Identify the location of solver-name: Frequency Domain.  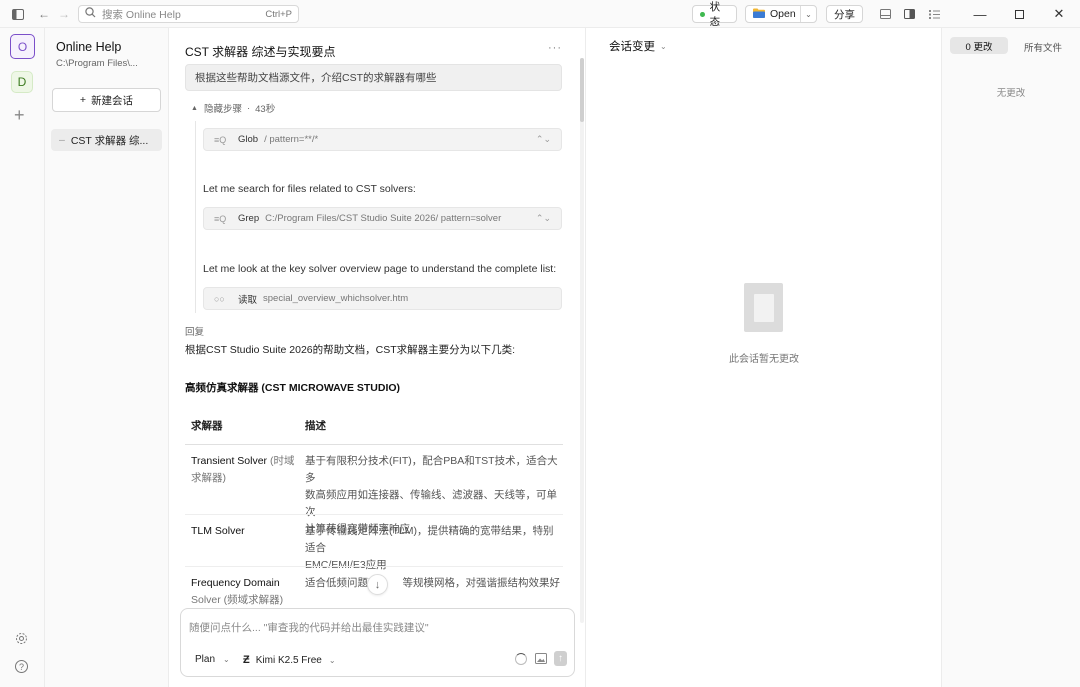
(235, 583).